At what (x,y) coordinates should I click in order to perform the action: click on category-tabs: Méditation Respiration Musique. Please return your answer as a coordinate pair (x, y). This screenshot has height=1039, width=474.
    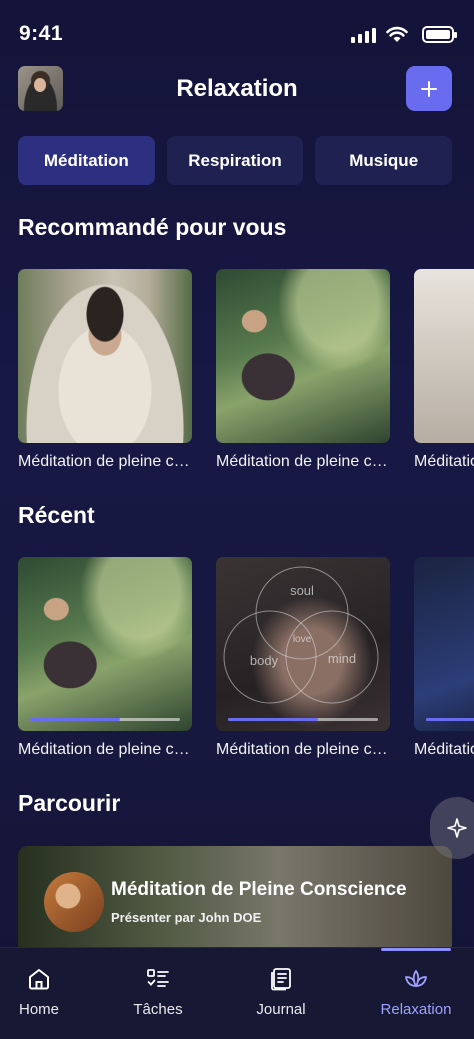
    Looking at the image, I should click on (235, 161).